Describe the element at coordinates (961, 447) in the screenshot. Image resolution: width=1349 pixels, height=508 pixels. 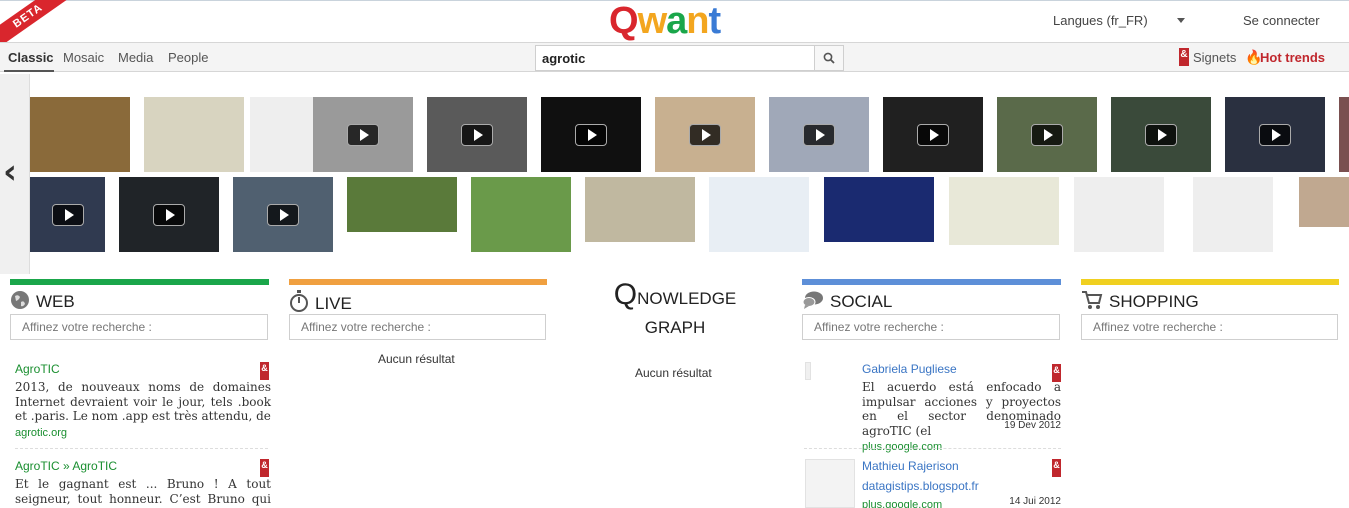
I see `social-result-url: plus.google.com` at that location.